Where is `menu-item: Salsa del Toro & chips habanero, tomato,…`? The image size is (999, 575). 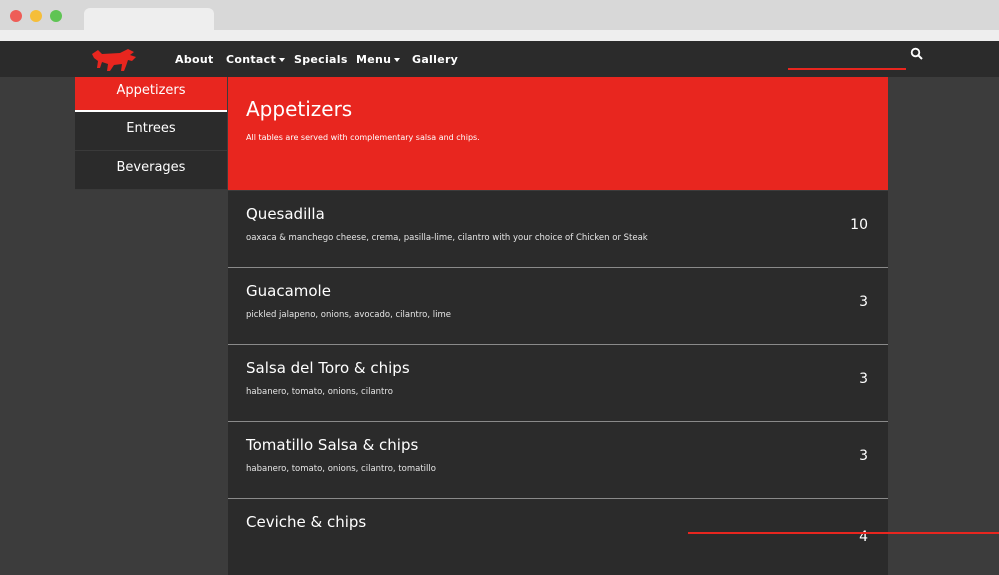
menu-item: Salsa del Toro & chips habanero, tomato,… is located at coordinates (558, 383).